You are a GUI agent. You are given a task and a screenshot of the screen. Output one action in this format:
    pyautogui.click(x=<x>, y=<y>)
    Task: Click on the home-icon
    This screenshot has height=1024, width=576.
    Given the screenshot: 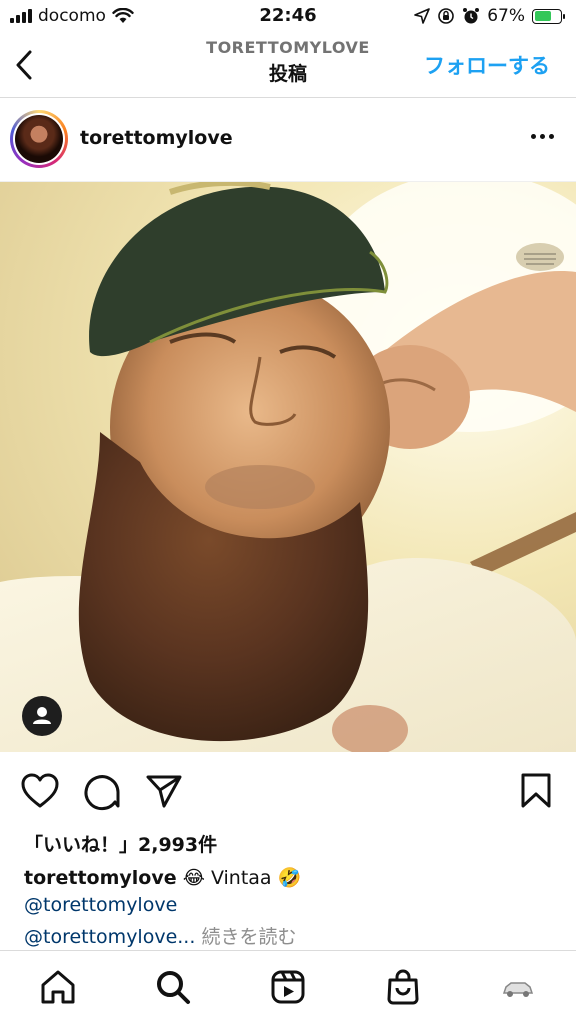 What is the action you would take?
    pyautogui.click(x=58, y=987)
    